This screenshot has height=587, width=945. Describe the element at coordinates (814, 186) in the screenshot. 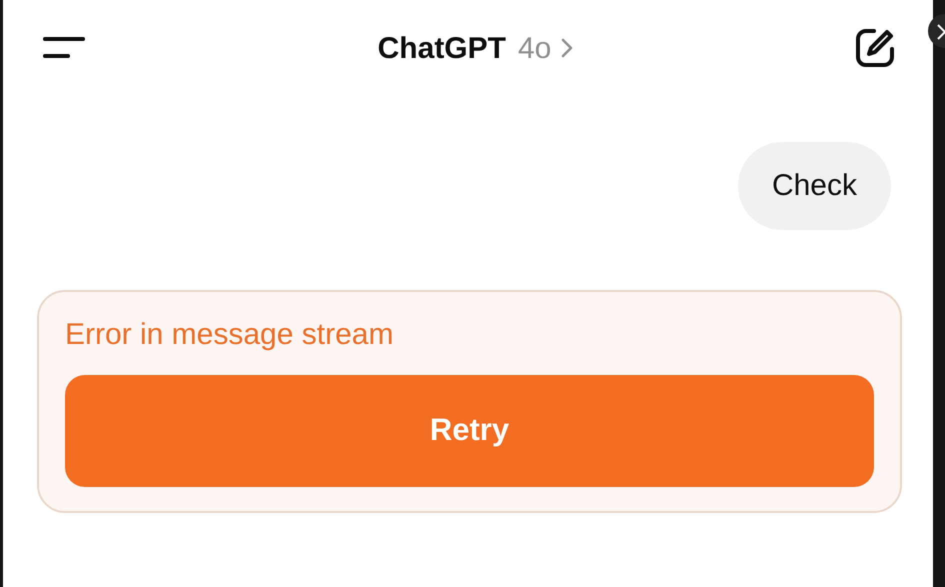

I see `user-message: Check` at that location.